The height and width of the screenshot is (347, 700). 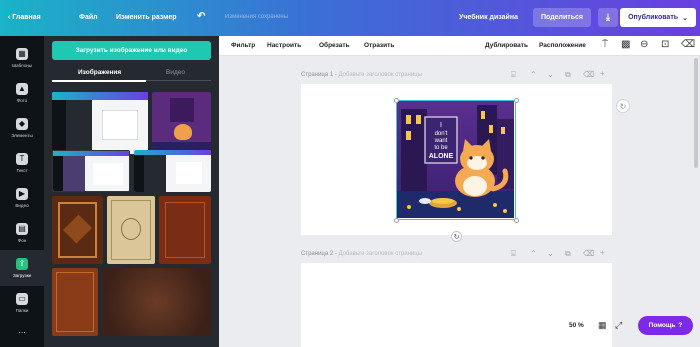 What do you see at coordinates (608, 17) in the screenshot?
I see `download-icon: ⤓` at bounding box center [608, 17].